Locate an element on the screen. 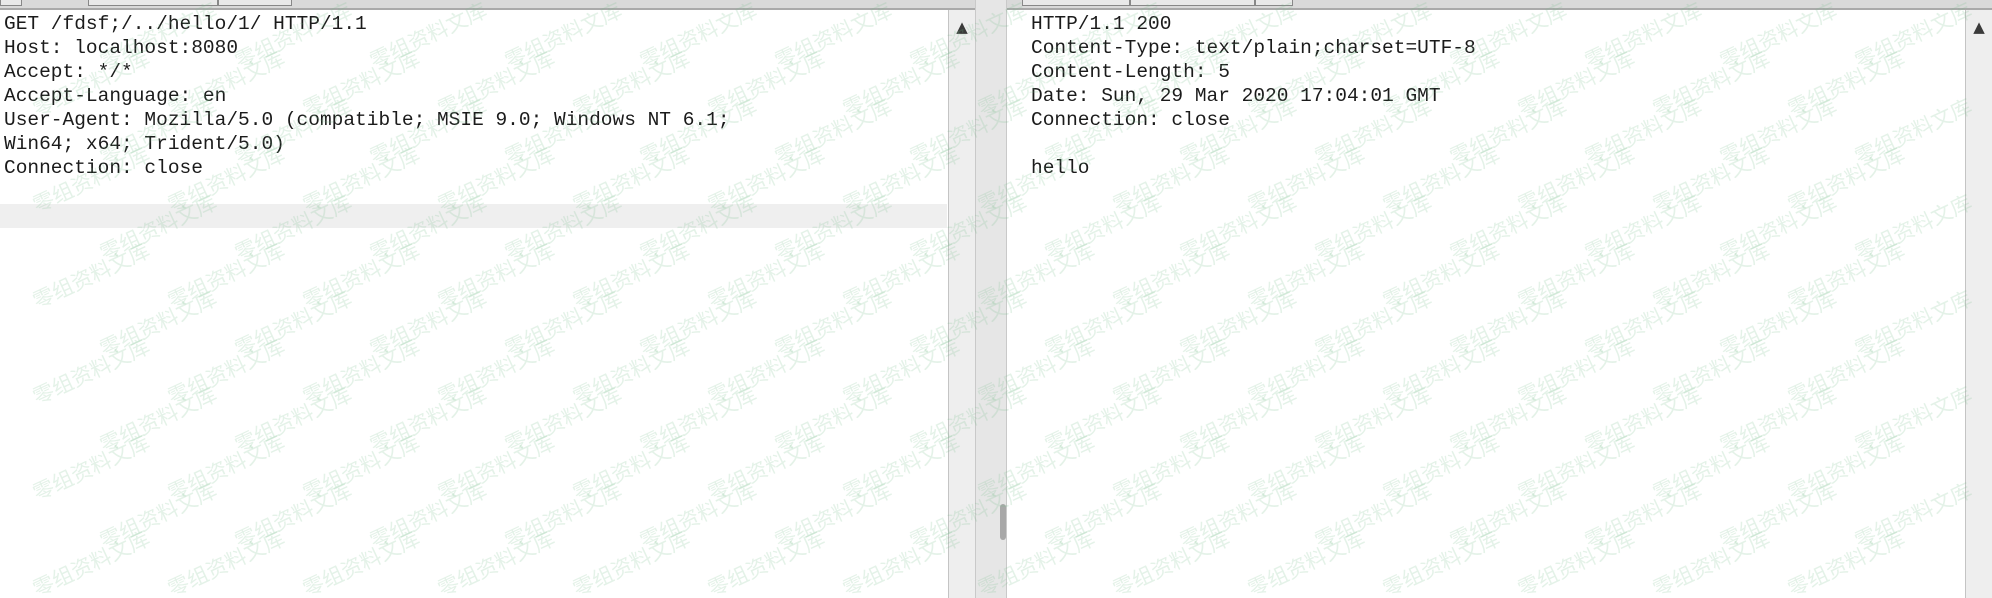 The image size is (1992, 598). request-line: Accept: */* is located at coordinates (68, 72).